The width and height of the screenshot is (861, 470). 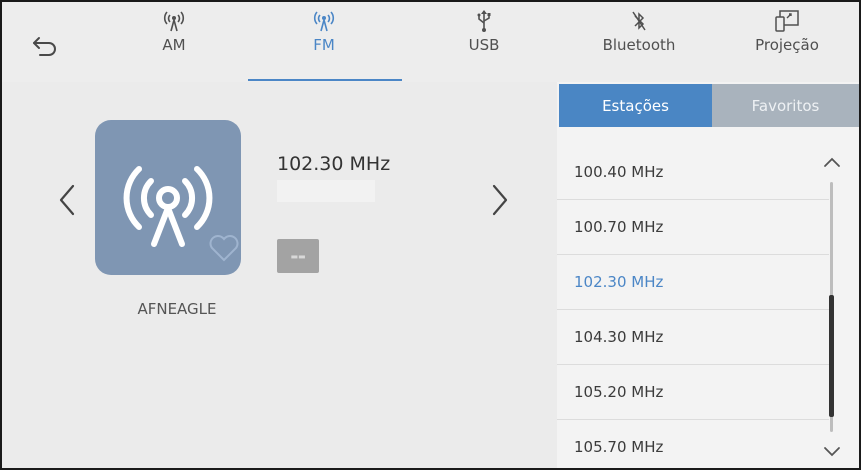 I want to click on tab-usb: USB, so click(x=484, y=45).